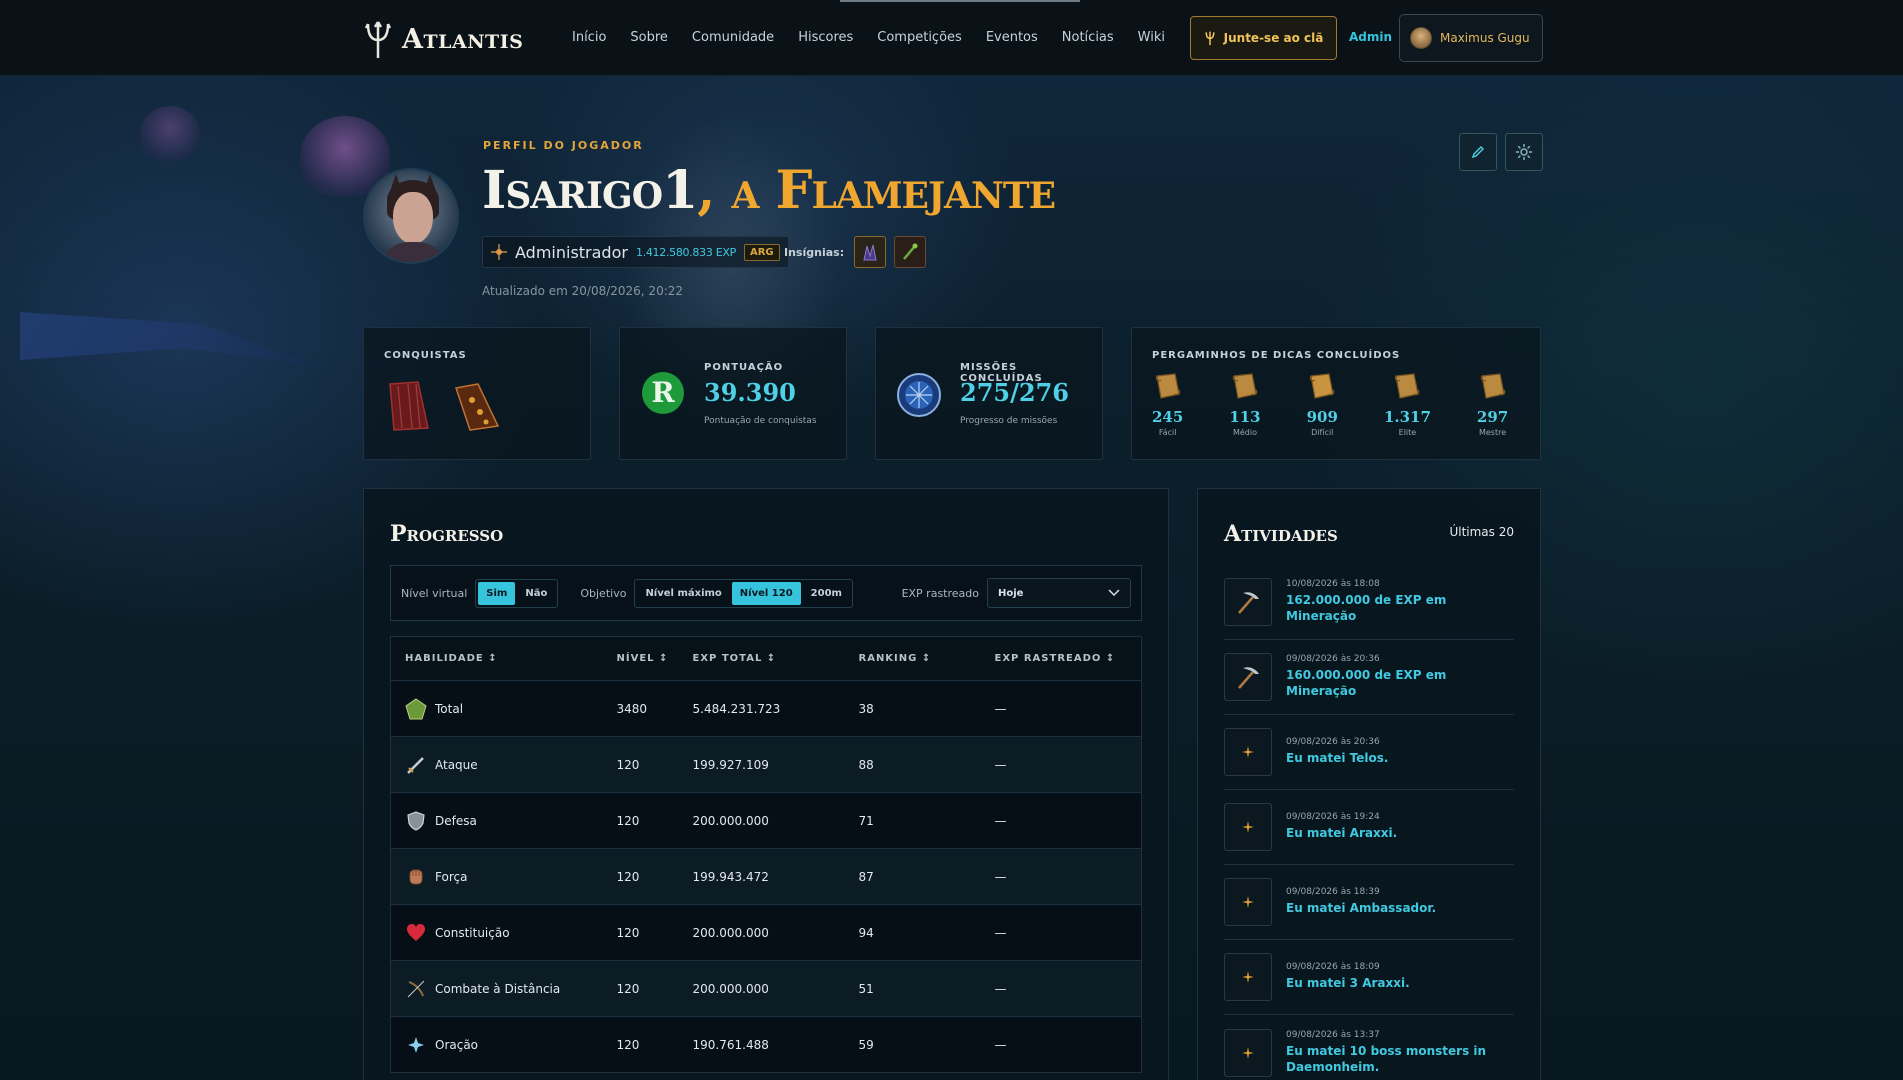 The width and height of the screenshot is (1903, 1080). Describe the element at coordinates (1276, 355) in the screenshot. I see `pergaminhos-title: PERGAMINHOS DE DICAS CONCLUÍDOS` at that location.